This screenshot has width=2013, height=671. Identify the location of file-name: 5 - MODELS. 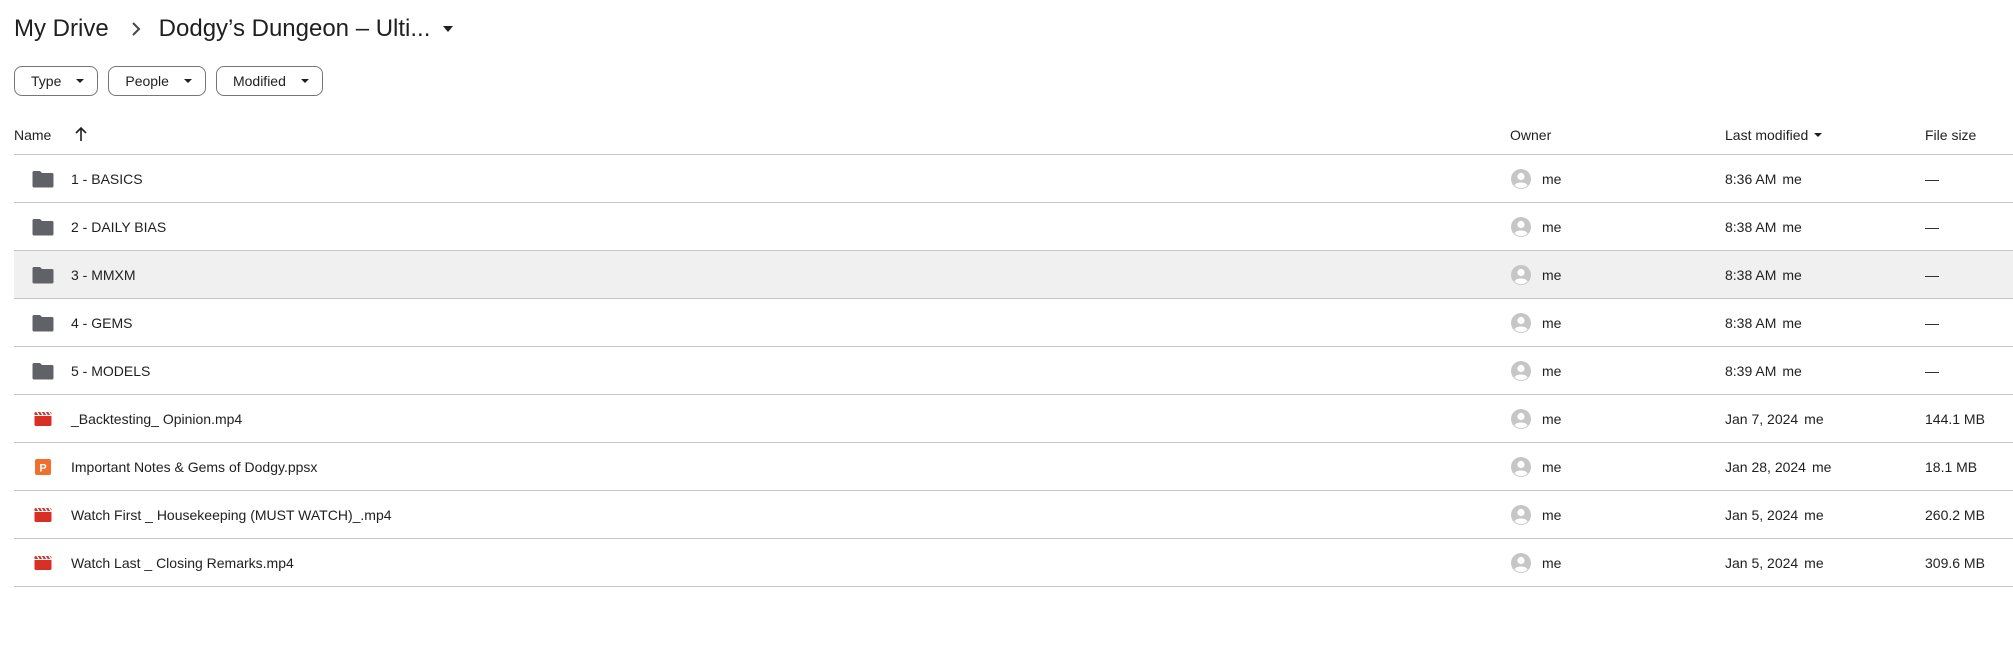
(111, 370).